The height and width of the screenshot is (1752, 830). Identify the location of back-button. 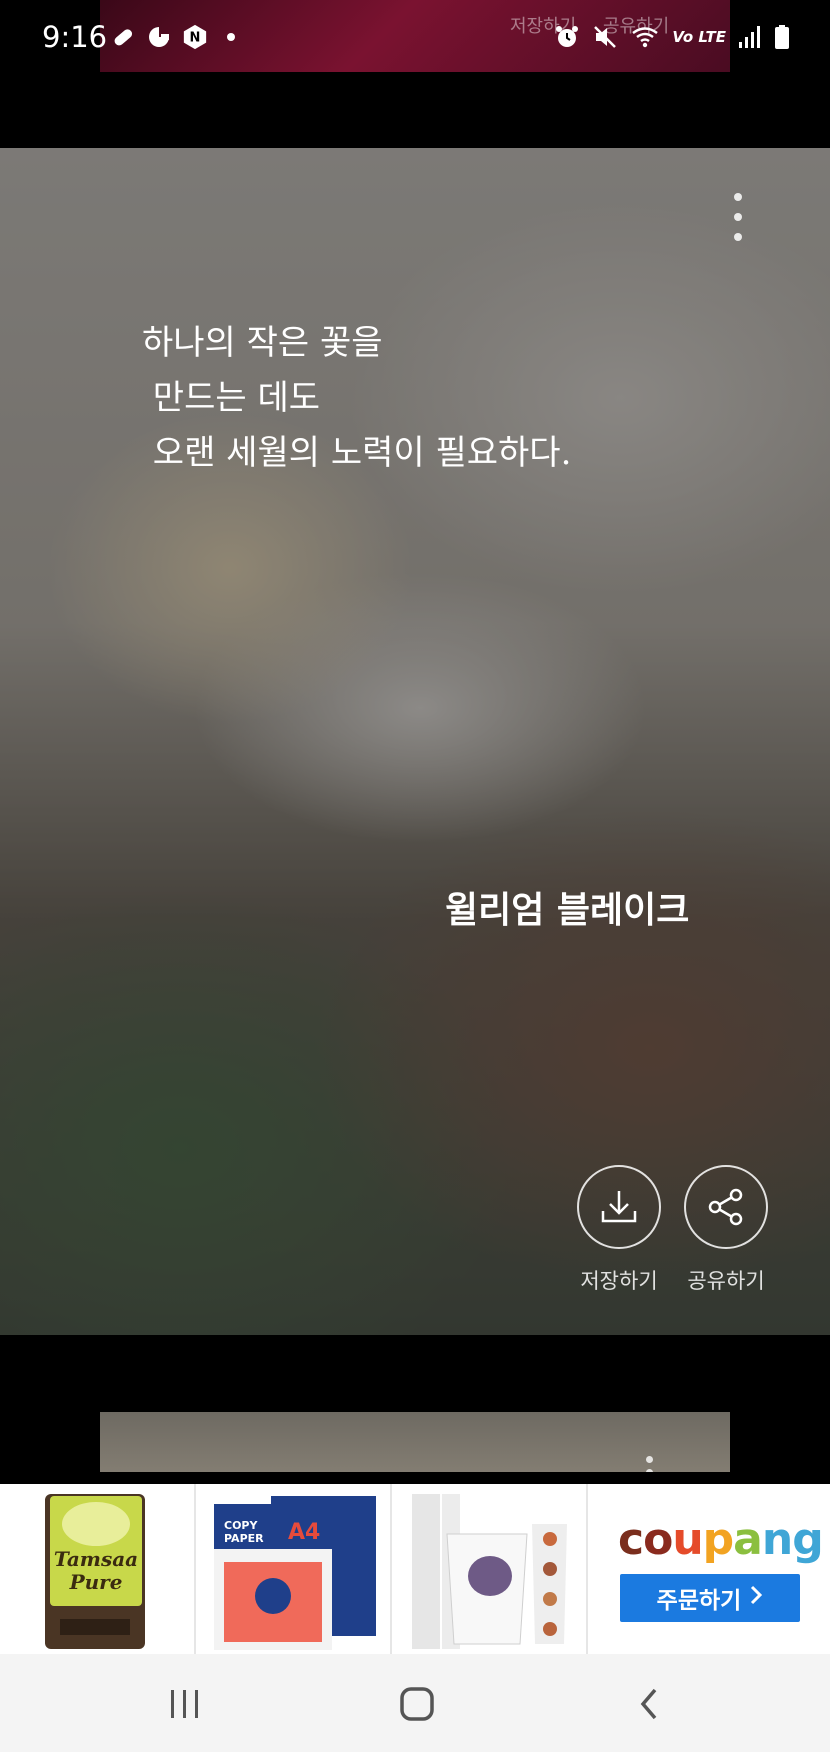
(650, 1704).